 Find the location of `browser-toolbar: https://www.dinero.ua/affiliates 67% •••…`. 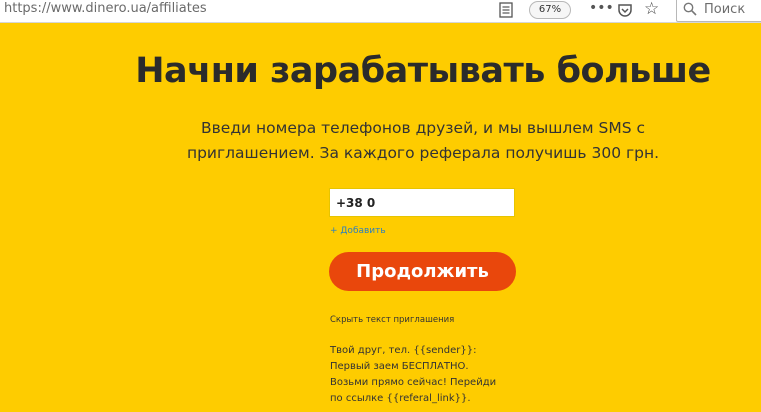

browser-toolbar: https://www.dinero.ua/affiliates 67% •••… is located at coordinates (380, 11).